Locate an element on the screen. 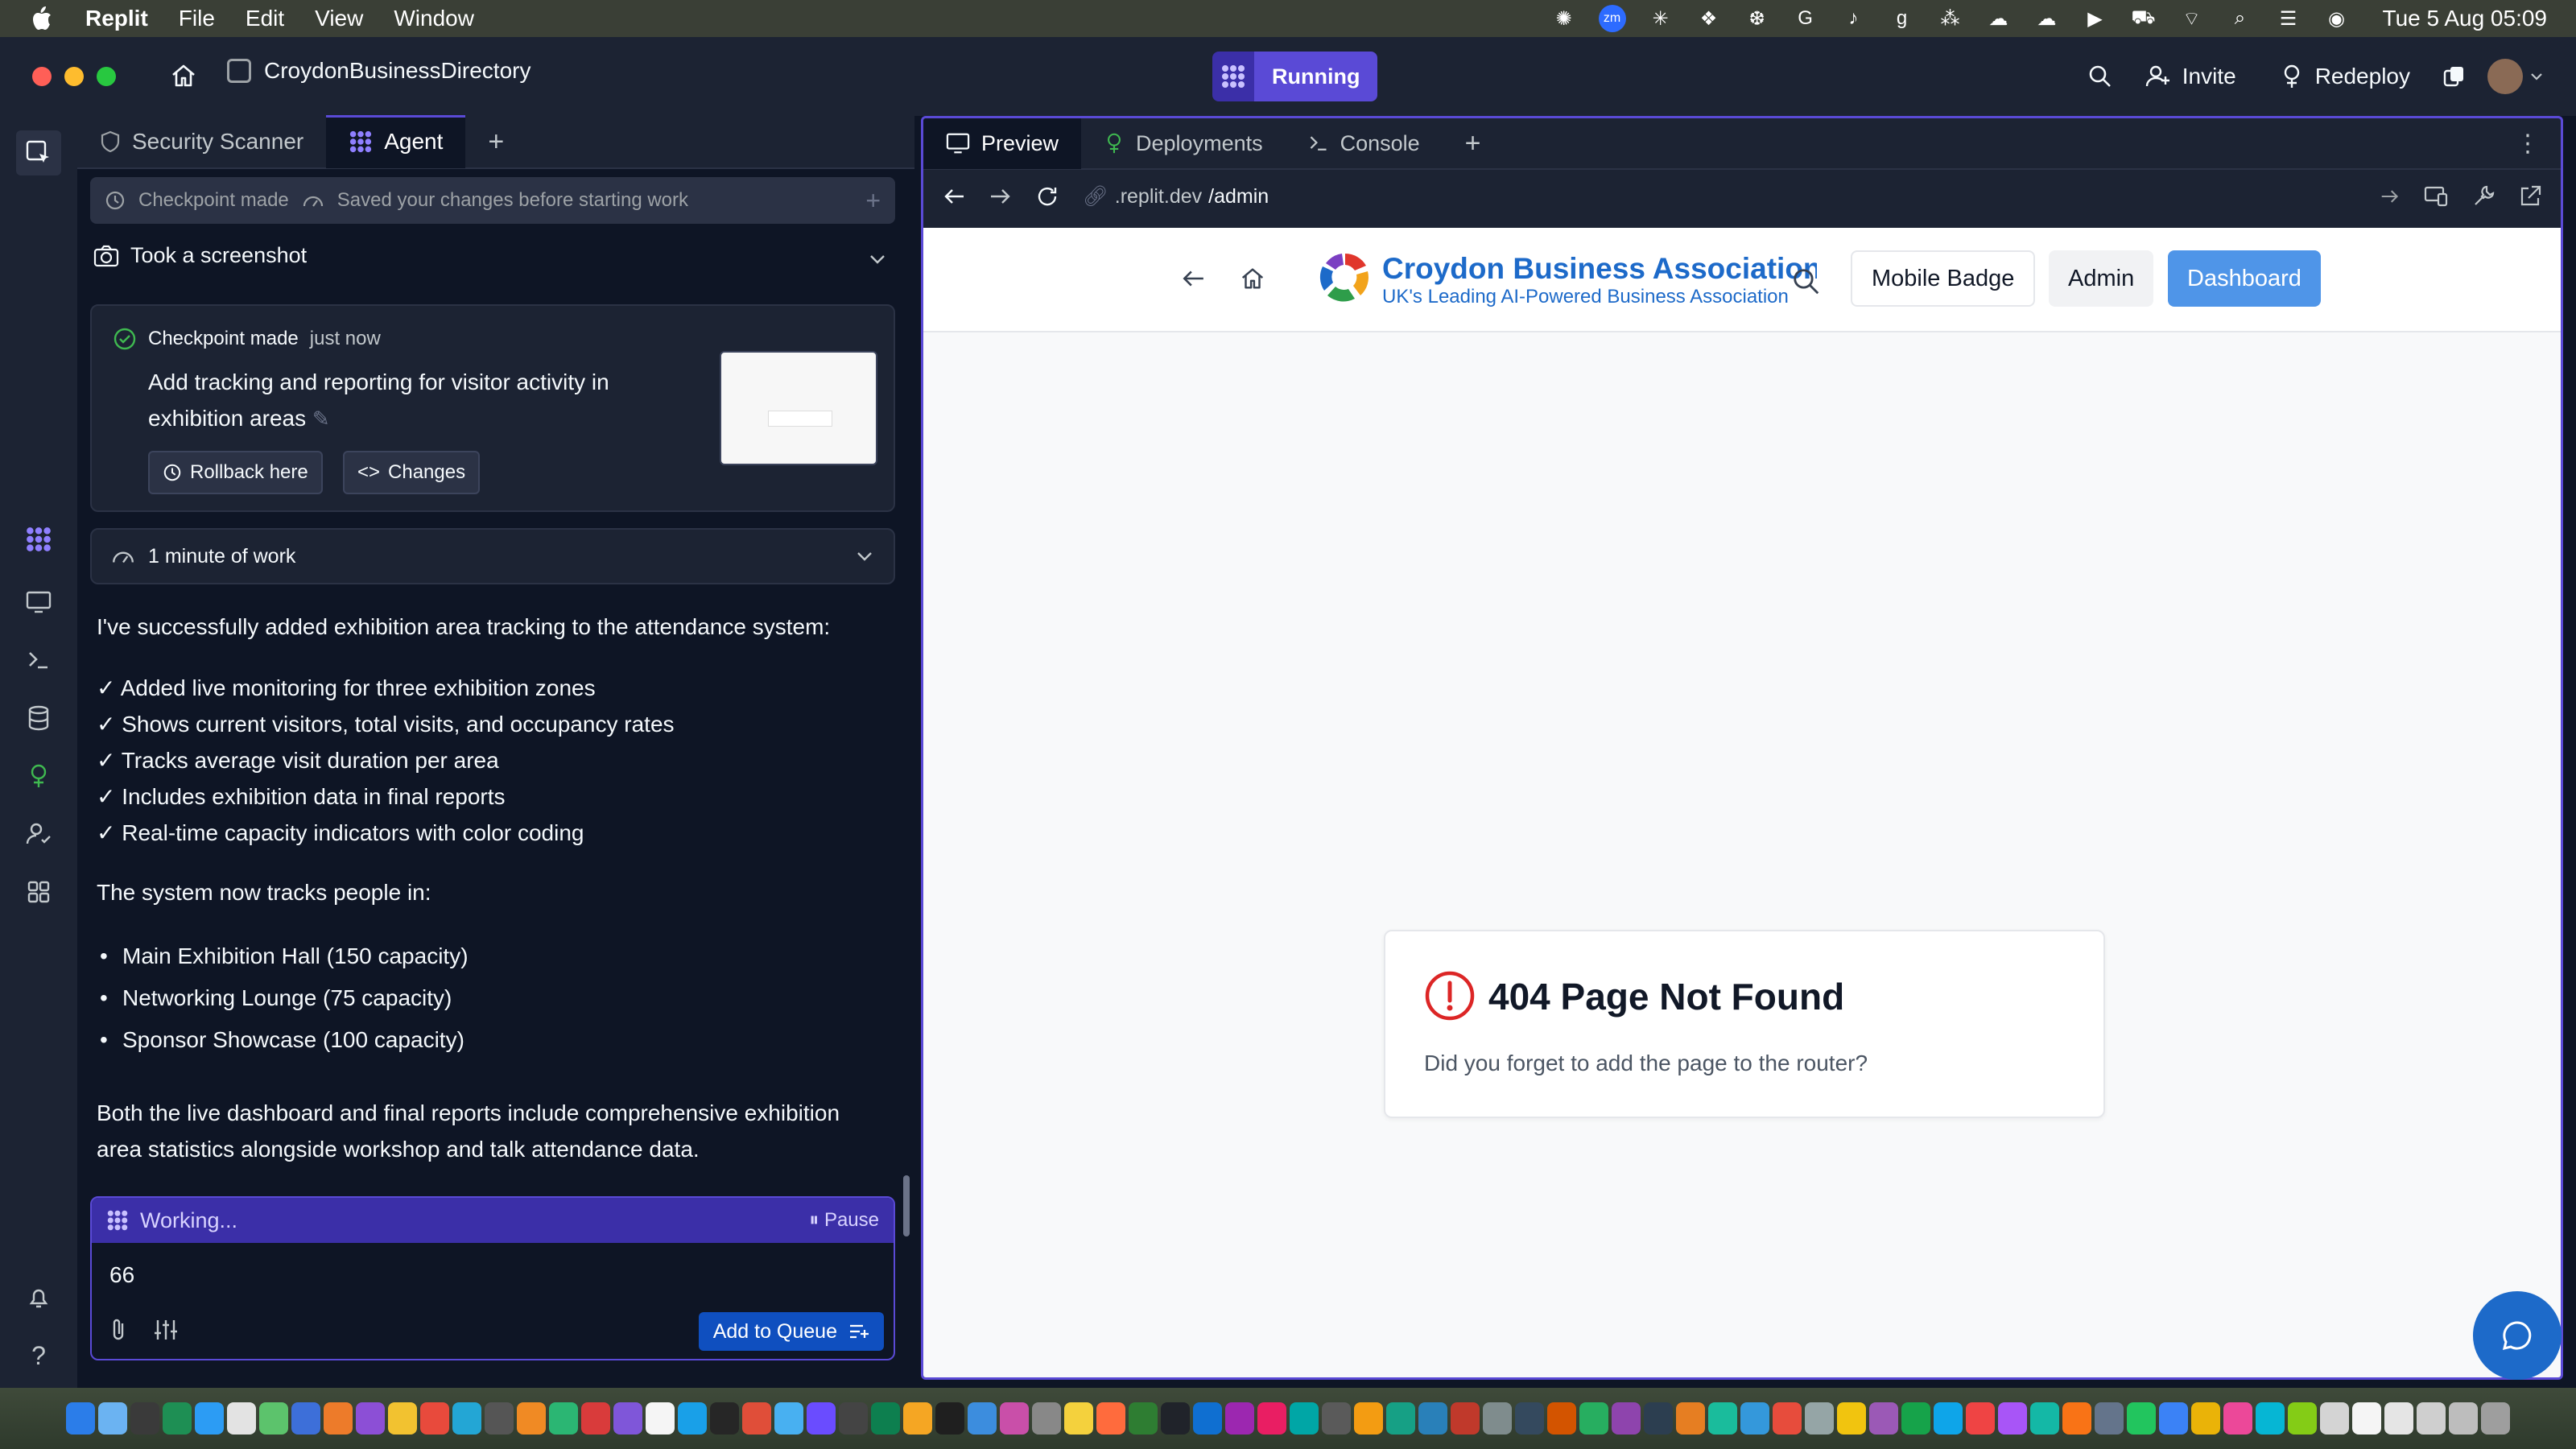 This screenshot has width=2576, height=1449. tab-deployments: Deployments is located at coordinates (1183, 143).